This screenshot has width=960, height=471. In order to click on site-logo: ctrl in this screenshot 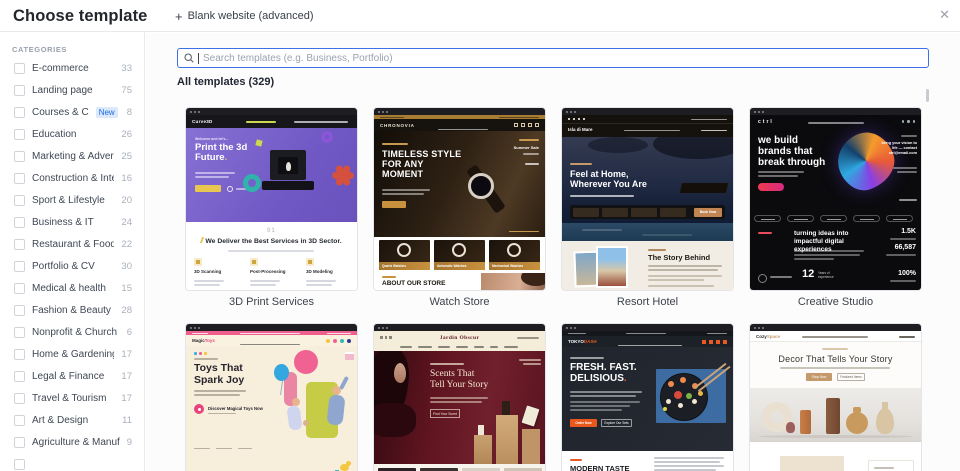, I will do `click(766, 122)`.